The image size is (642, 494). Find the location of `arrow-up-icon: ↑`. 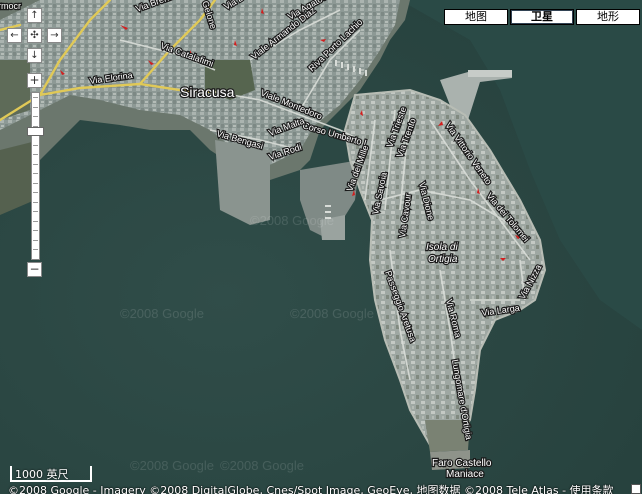

arrow-up-icon: ↑ is located at coordinates (34, 15).